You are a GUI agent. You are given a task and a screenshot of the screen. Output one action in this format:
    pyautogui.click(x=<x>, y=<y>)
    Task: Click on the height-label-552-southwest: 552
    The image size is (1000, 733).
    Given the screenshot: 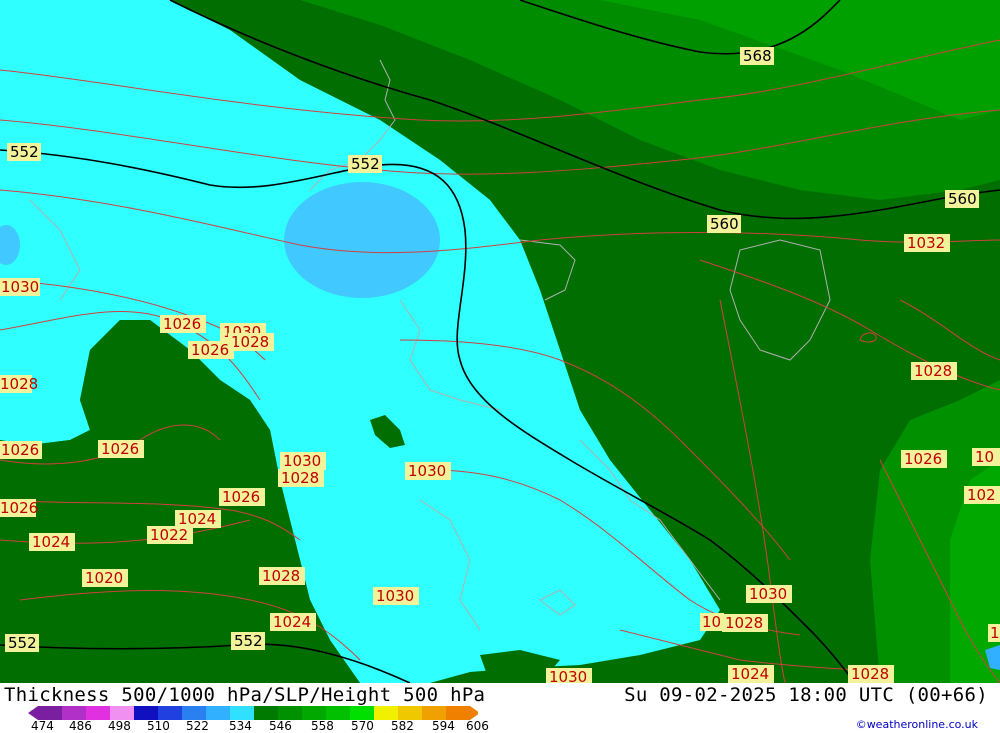 What is the action you would take?
    pyautogui.click(x=22, y=643)
    